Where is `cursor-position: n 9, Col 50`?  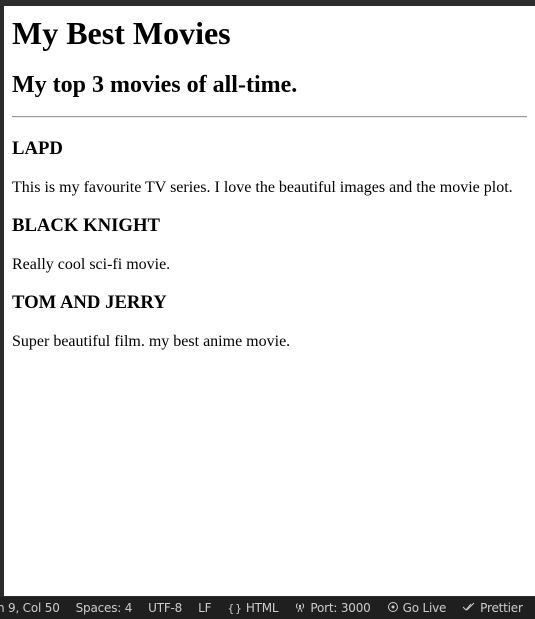
cursor-position: n 9, Col 50 is located at coordinates (30, 608).